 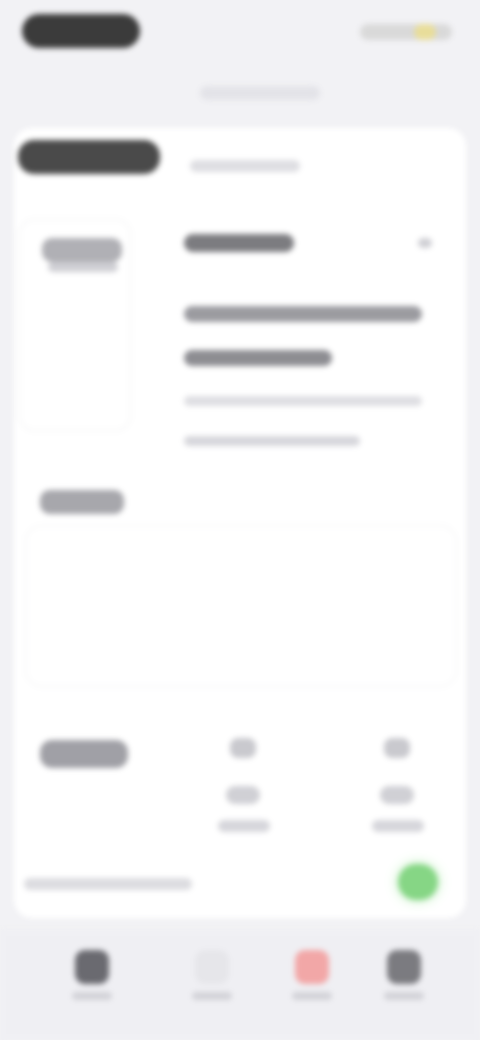 What do you see at coordinates (92, 967) in the screenshot?
I see `home-icon` at bounding box center [92, 967].